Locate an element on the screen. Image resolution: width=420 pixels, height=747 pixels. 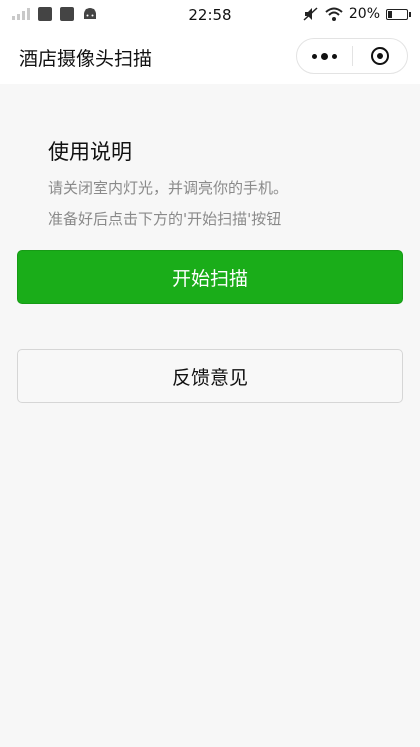
instructions-line-1: 请关闭室内灯光，并调亮你的手机。 is located at coordinates (168, 188).